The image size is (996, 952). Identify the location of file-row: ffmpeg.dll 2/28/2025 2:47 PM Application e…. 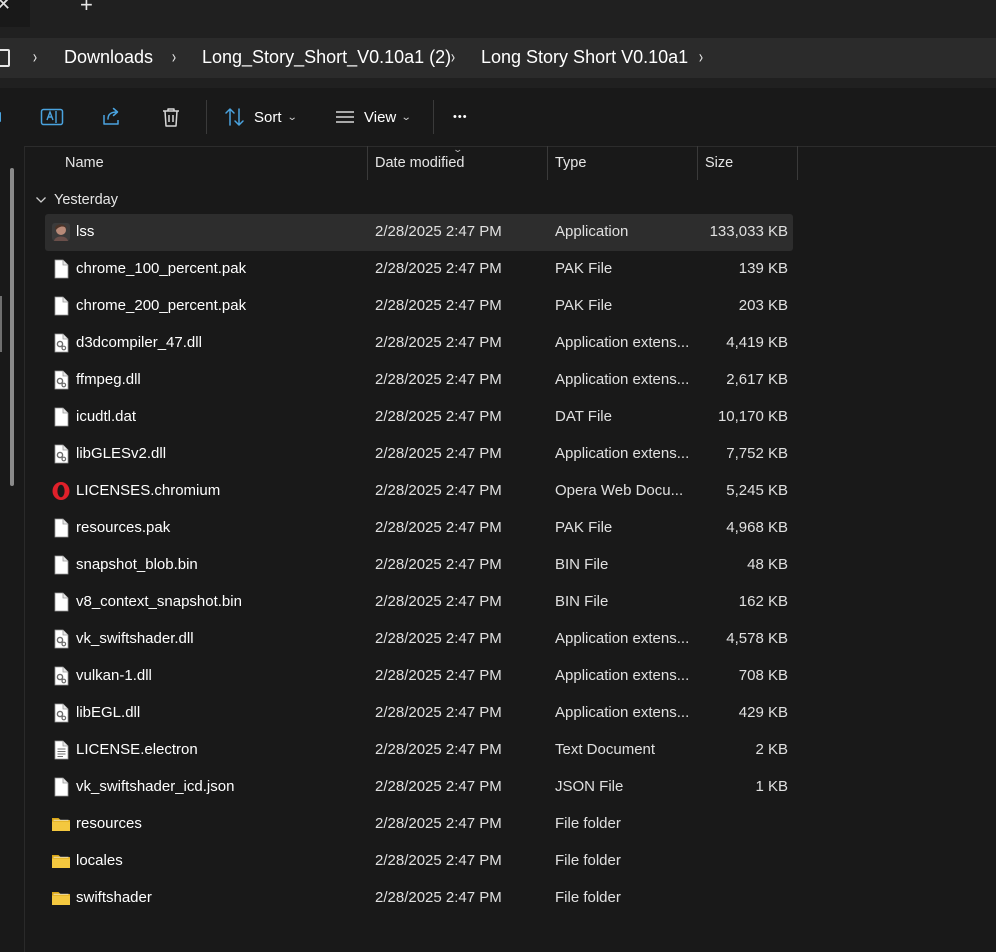
(419, 380).